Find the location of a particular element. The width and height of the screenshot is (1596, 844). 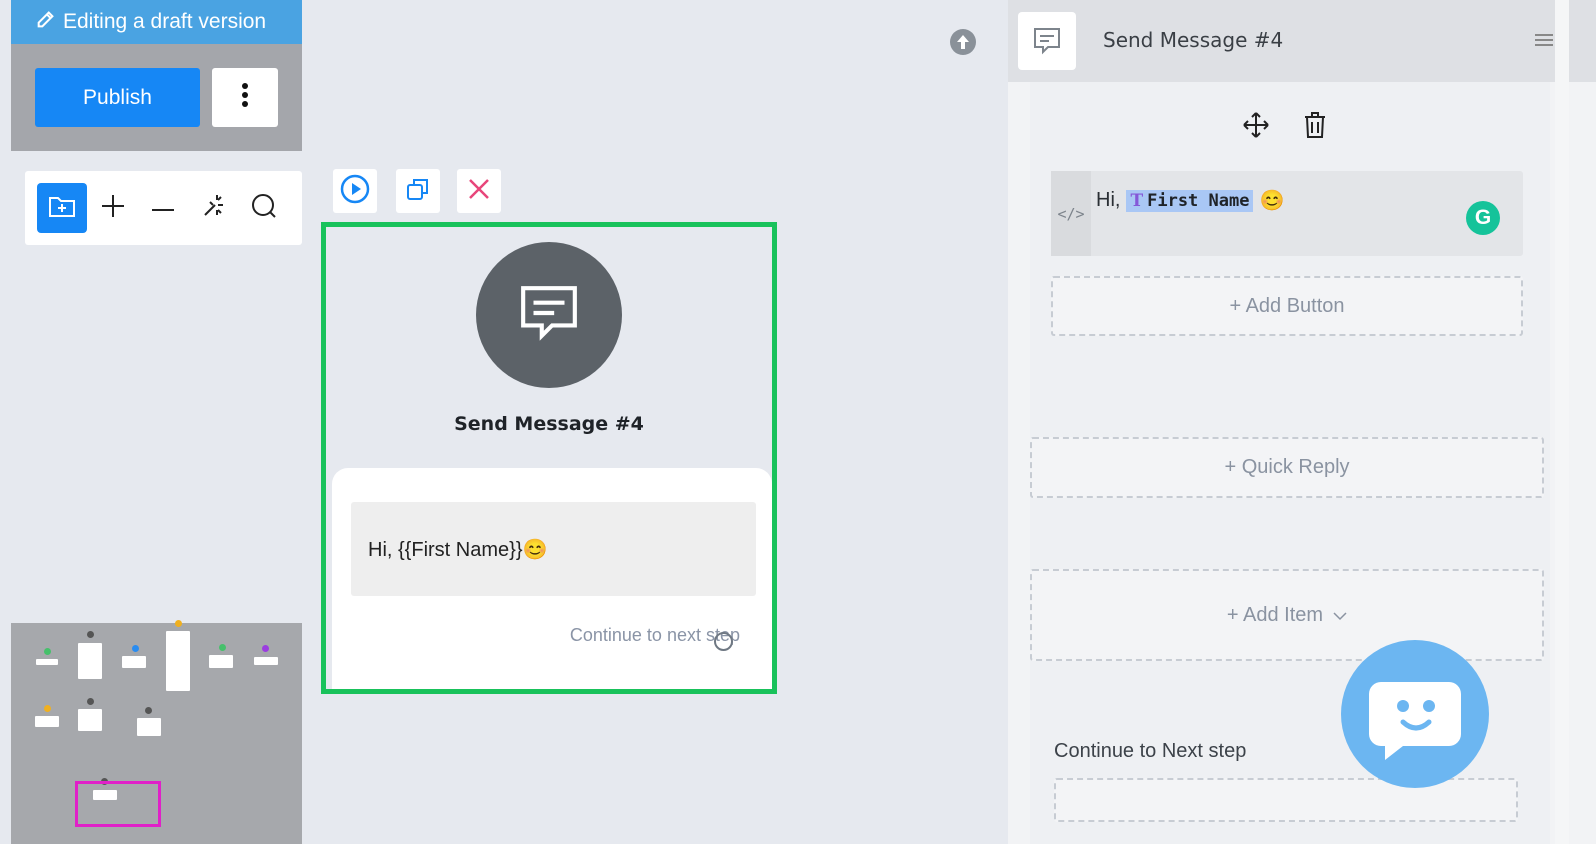

chevron-down-icon is located at coordinates (1340, 615).